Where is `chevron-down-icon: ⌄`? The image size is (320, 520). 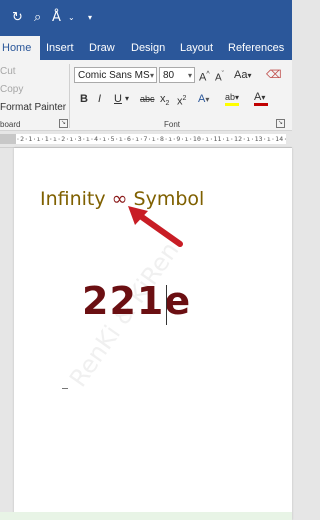
chevron-down-icon: ⌄ is located at coordinates (71, 18).